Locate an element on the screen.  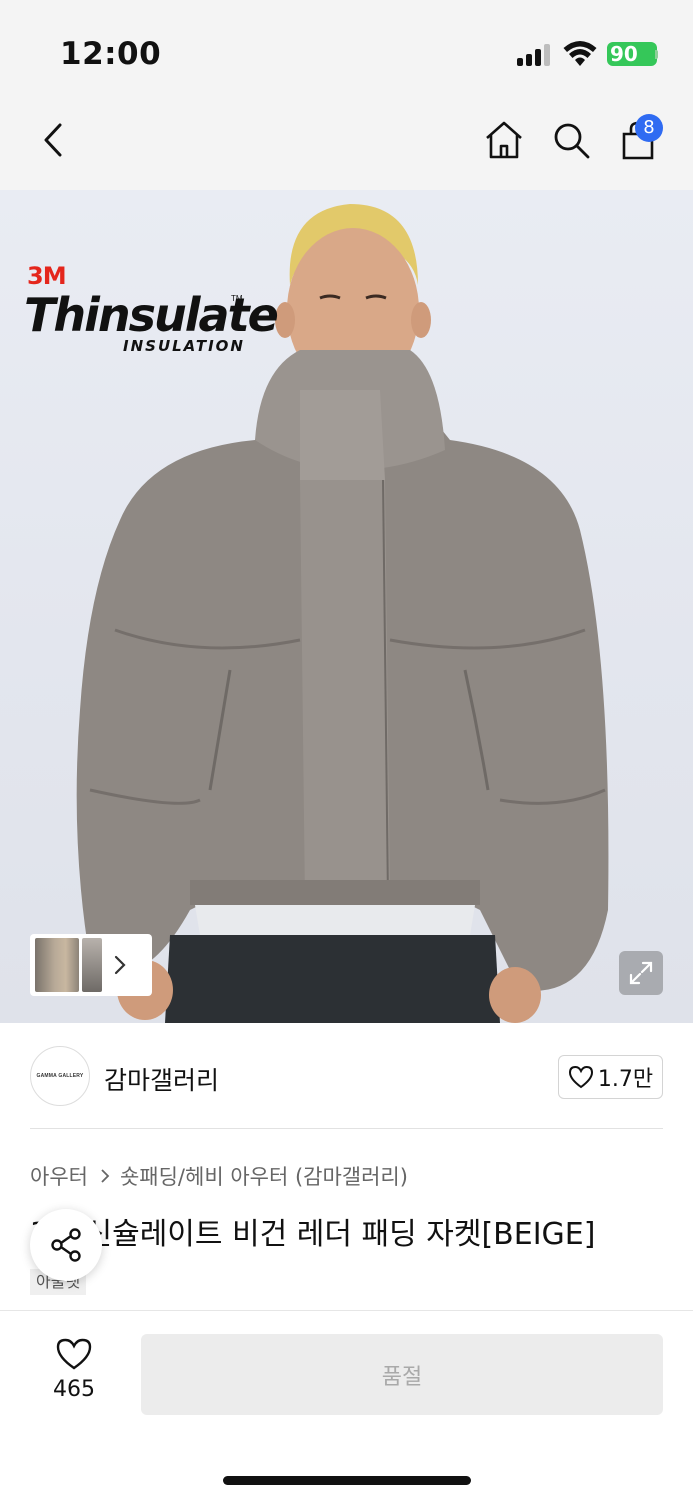
soldout-button: 품절 is located at coordinates (402, 1374).